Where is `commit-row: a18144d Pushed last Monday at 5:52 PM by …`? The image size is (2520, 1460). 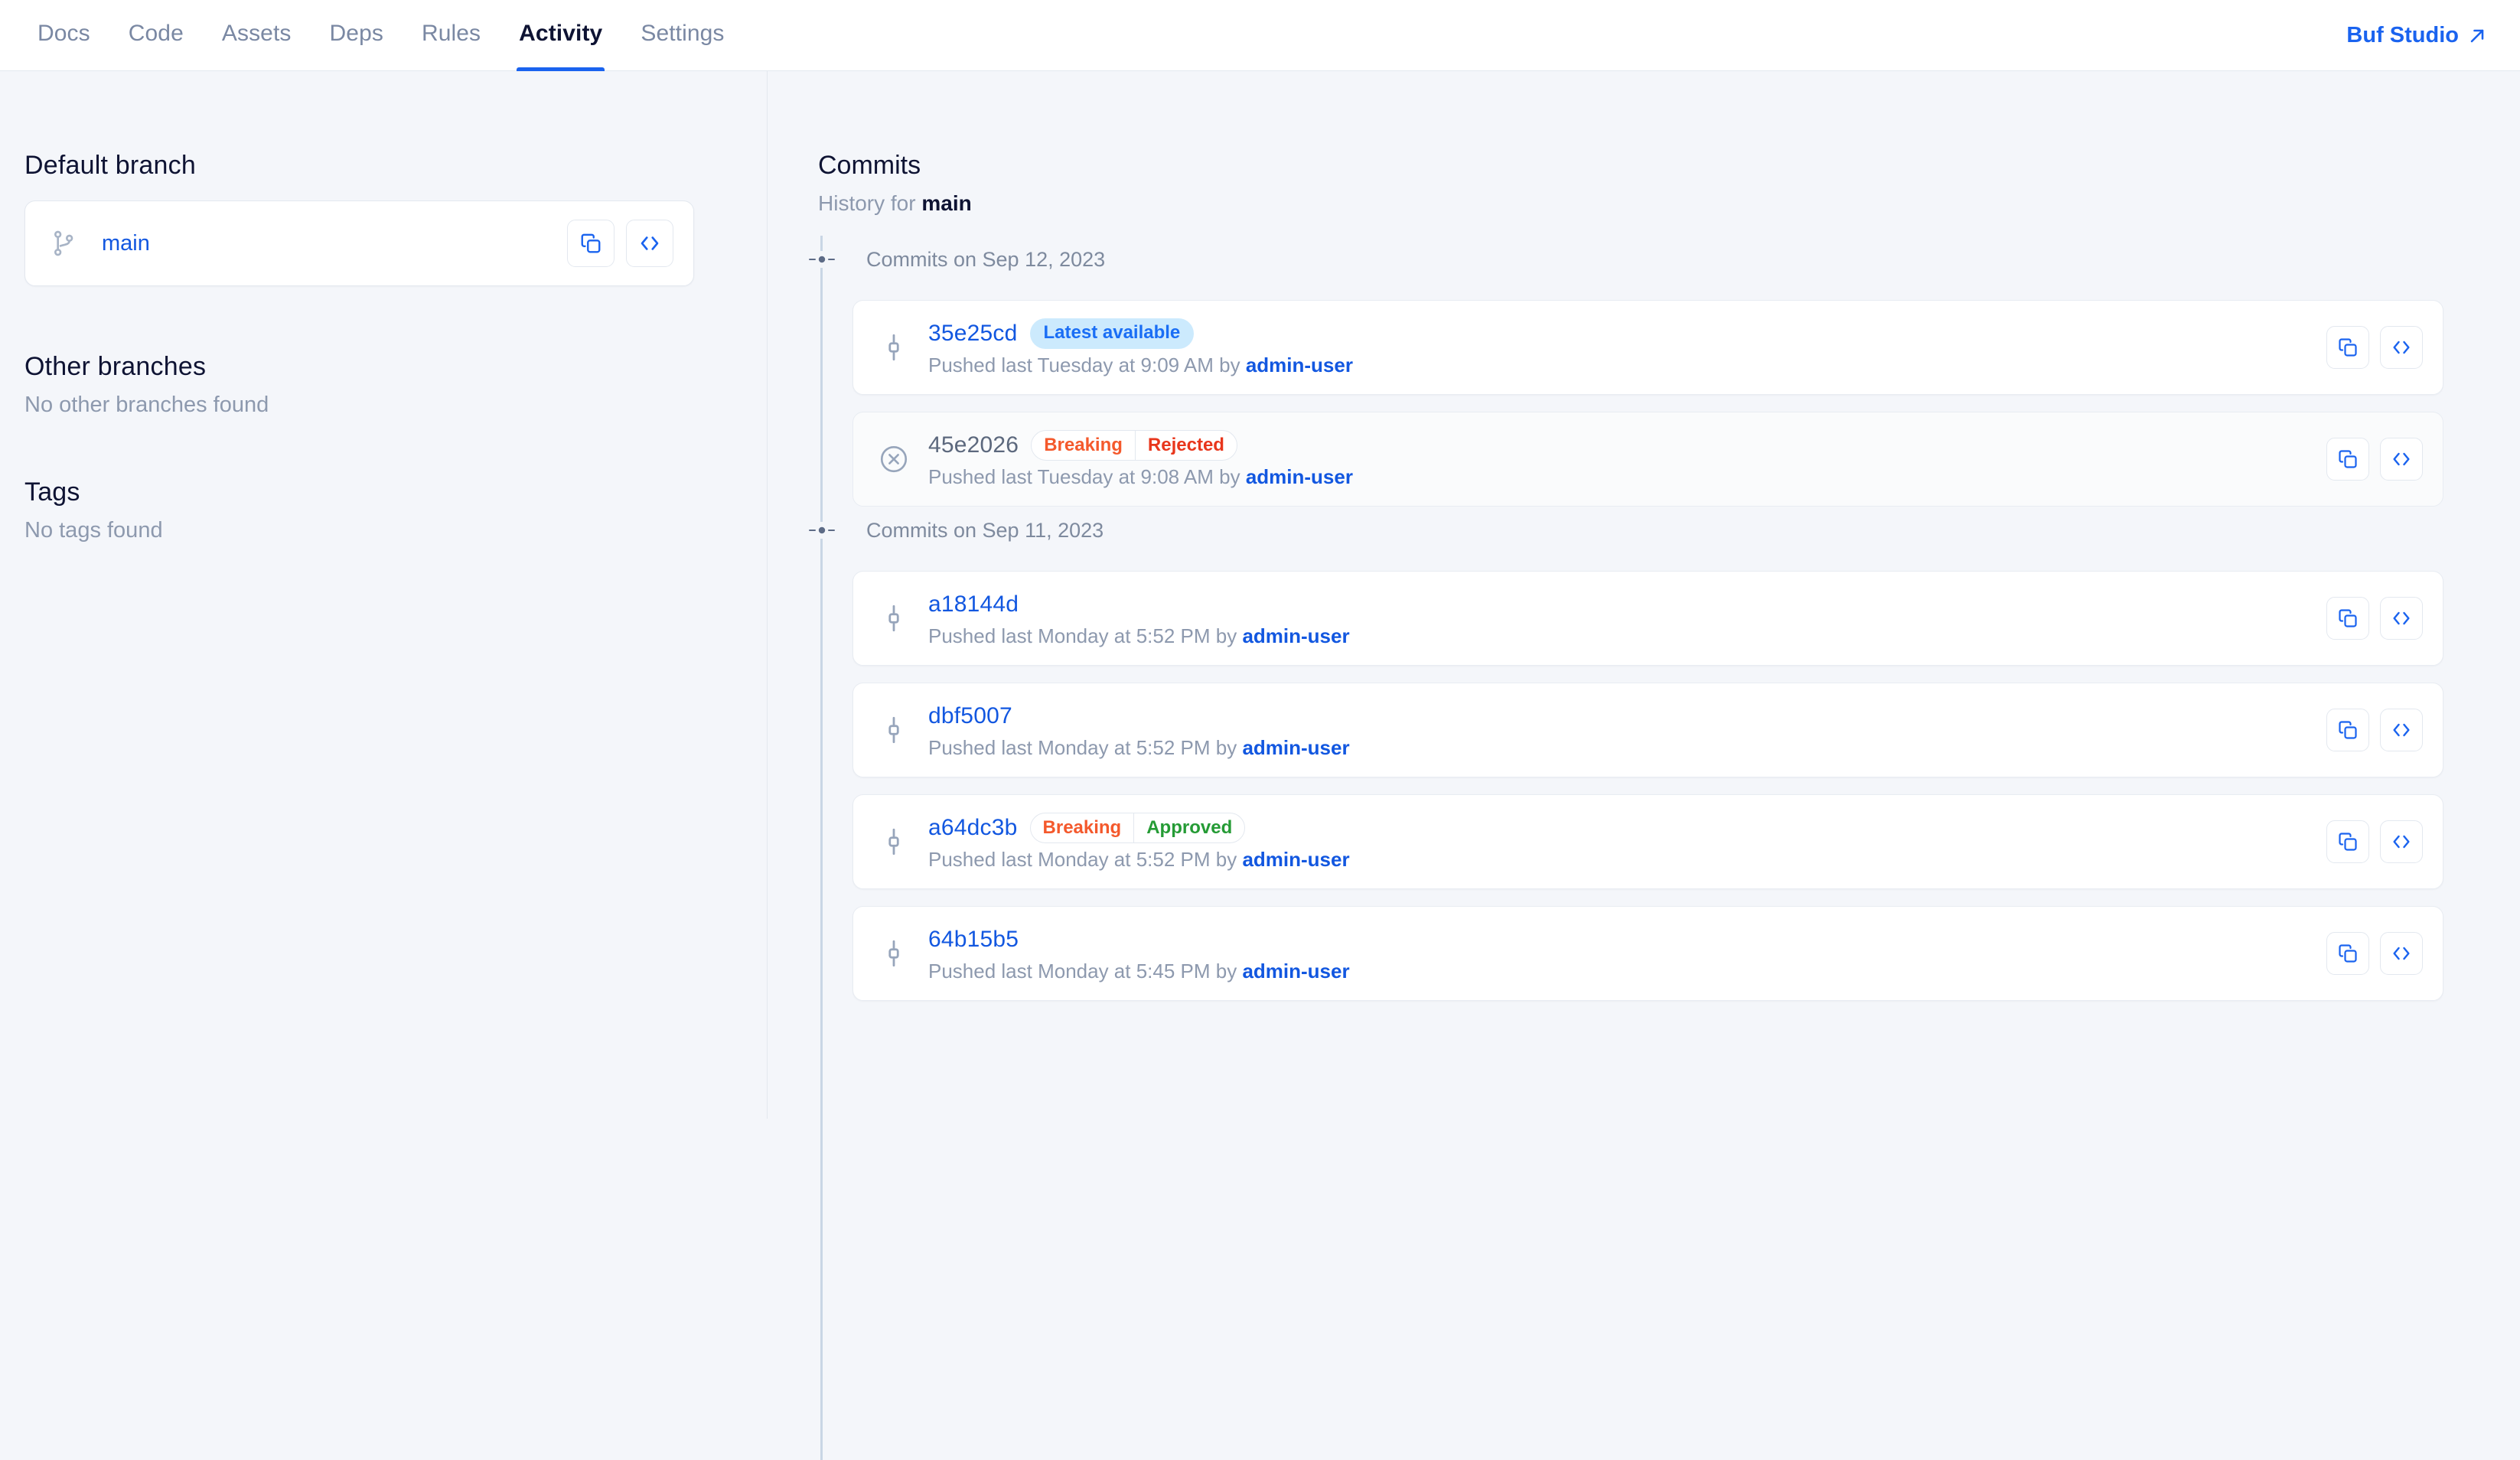 commit-row: a18144d Pushed last Monday at 5:52 PM by … is located at coordinates (1648, 618).